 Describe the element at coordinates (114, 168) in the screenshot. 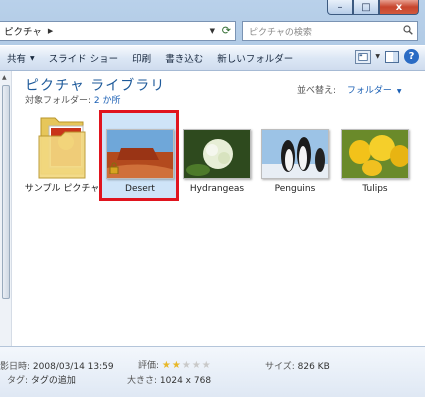

I see `lock-icon` at that location.